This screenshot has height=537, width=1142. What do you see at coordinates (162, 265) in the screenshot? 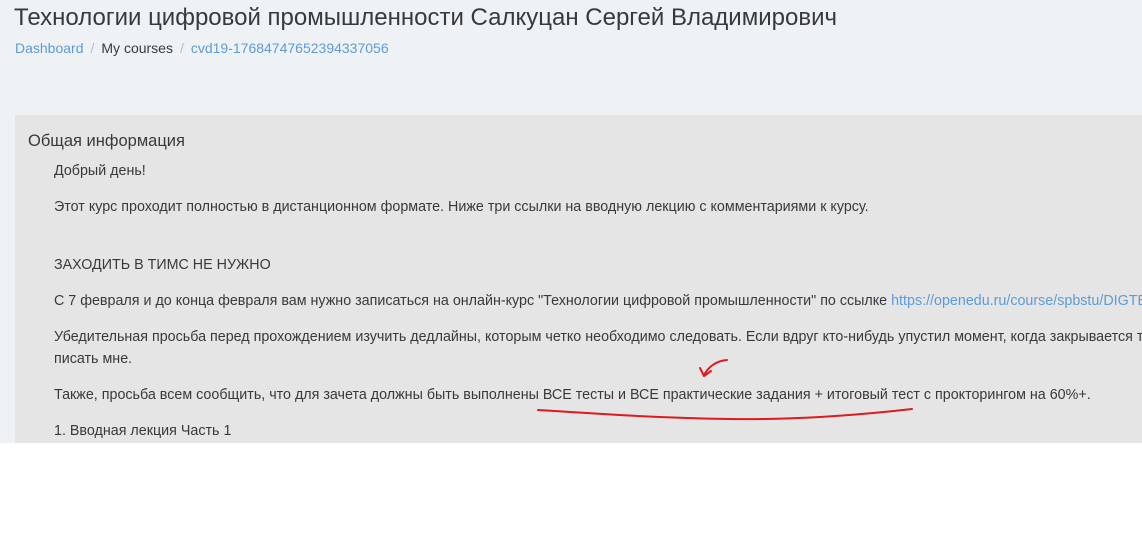
I see `teams-notice-text: ЗАХОДИТЬ В ТИМС НЕ НУЖНО` at bounding box center [162, 265].